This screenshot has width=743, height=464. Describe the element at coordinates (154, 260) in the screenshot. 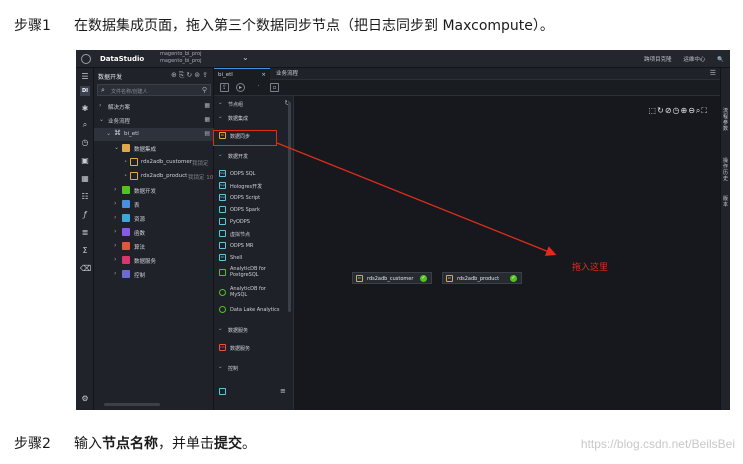

I see `tree-item-data-service: › 数据服务` at that location.